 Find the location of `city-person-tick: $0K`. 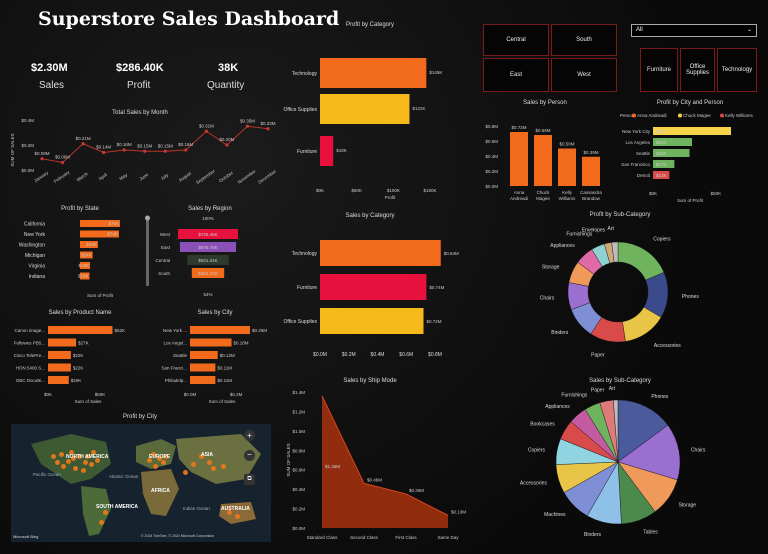

city-person-tick: $0K is located at coordinates (653, 193).